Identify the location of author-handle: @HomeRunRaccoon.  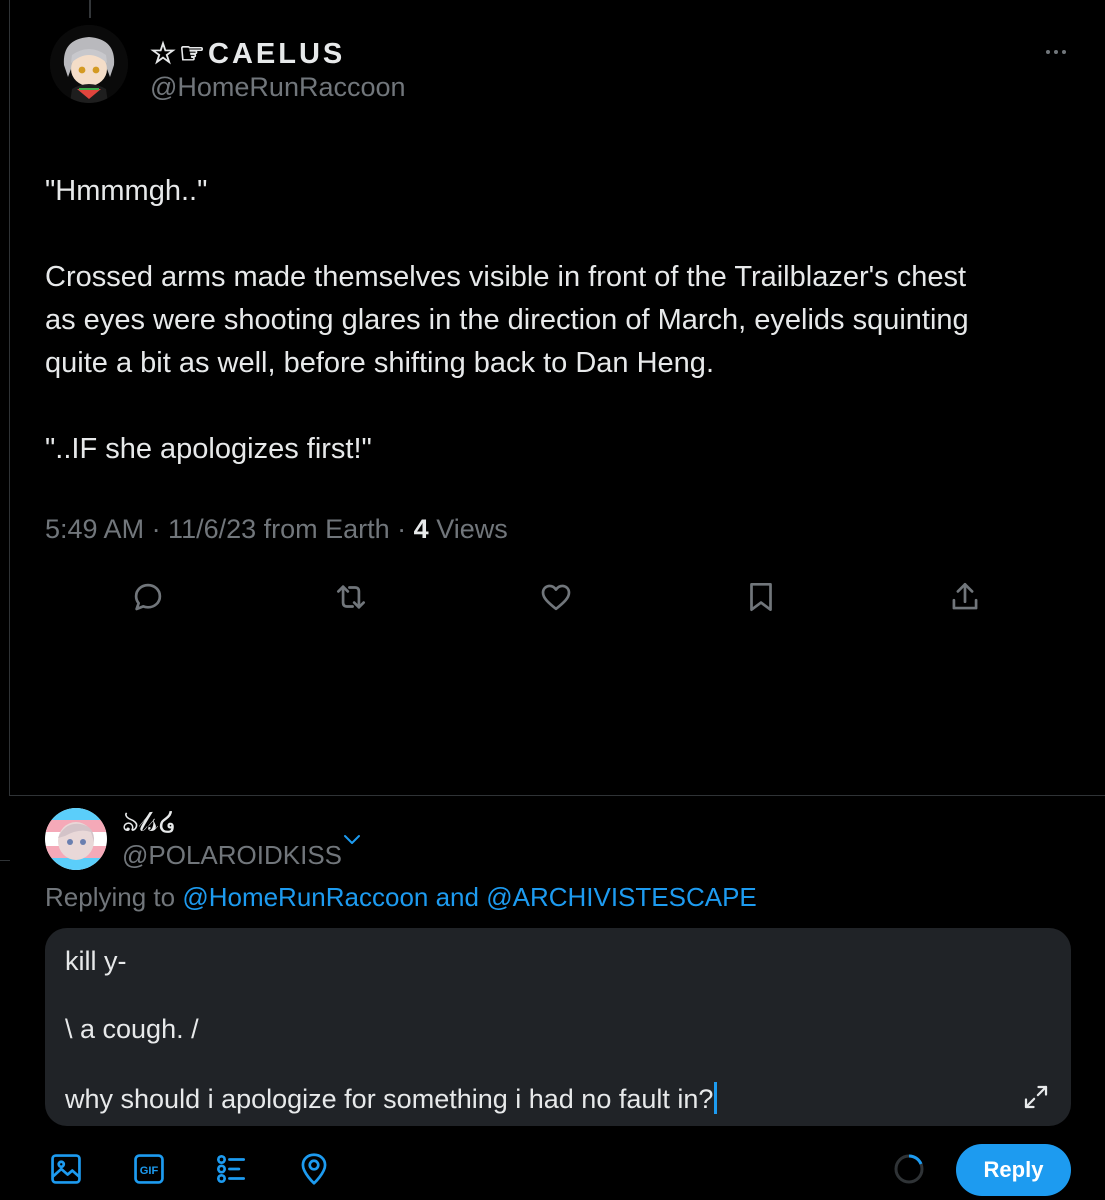
(278, 87).